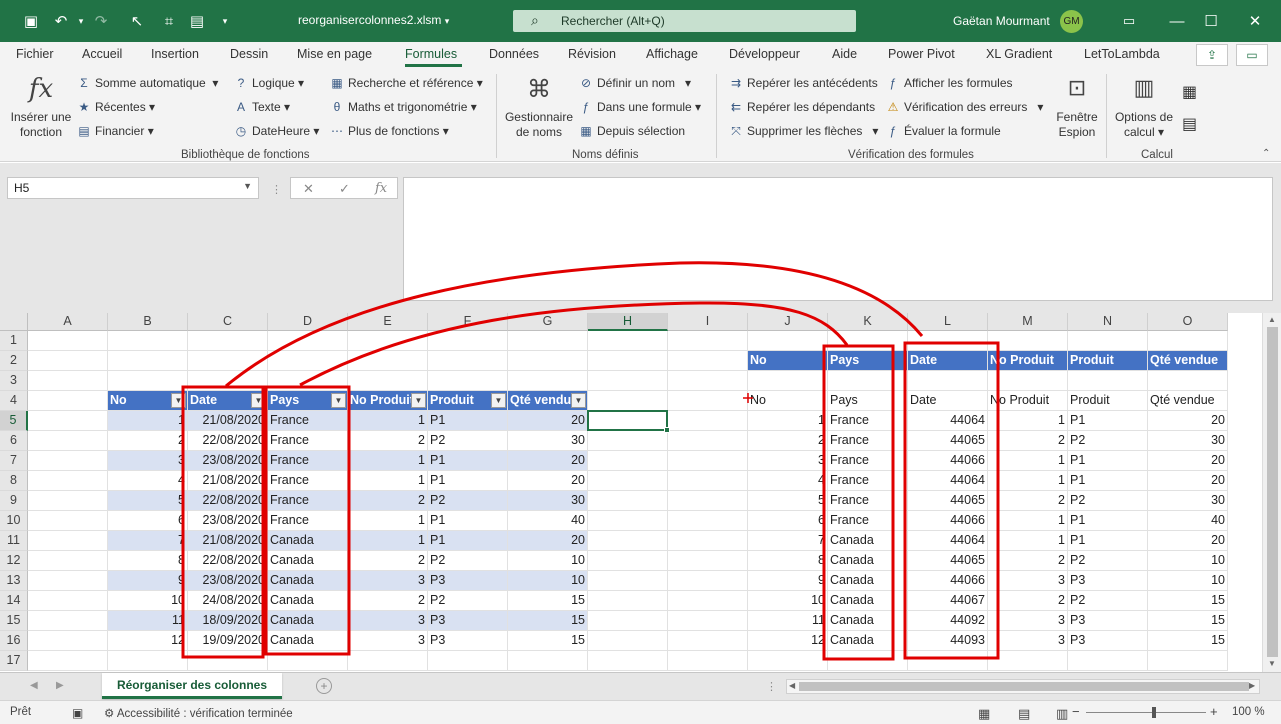 Image resolution: width=1281 pixels, height=724 pixels. I want to click on table-cell: 20, so click(548, 421).